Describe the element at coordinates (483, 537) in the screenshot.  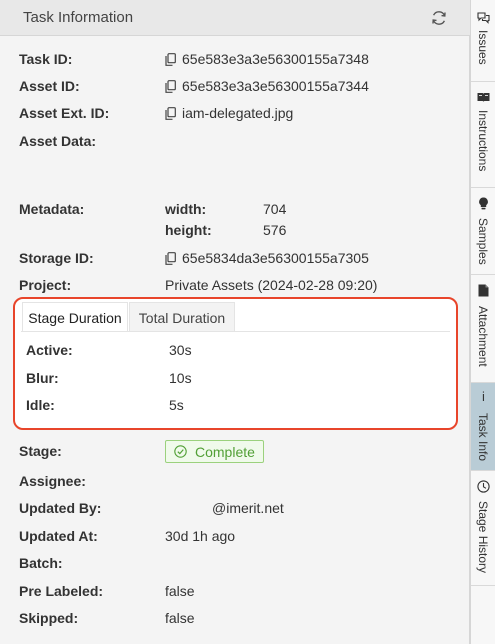
I see `sidebar-label: Stage History` at that location.